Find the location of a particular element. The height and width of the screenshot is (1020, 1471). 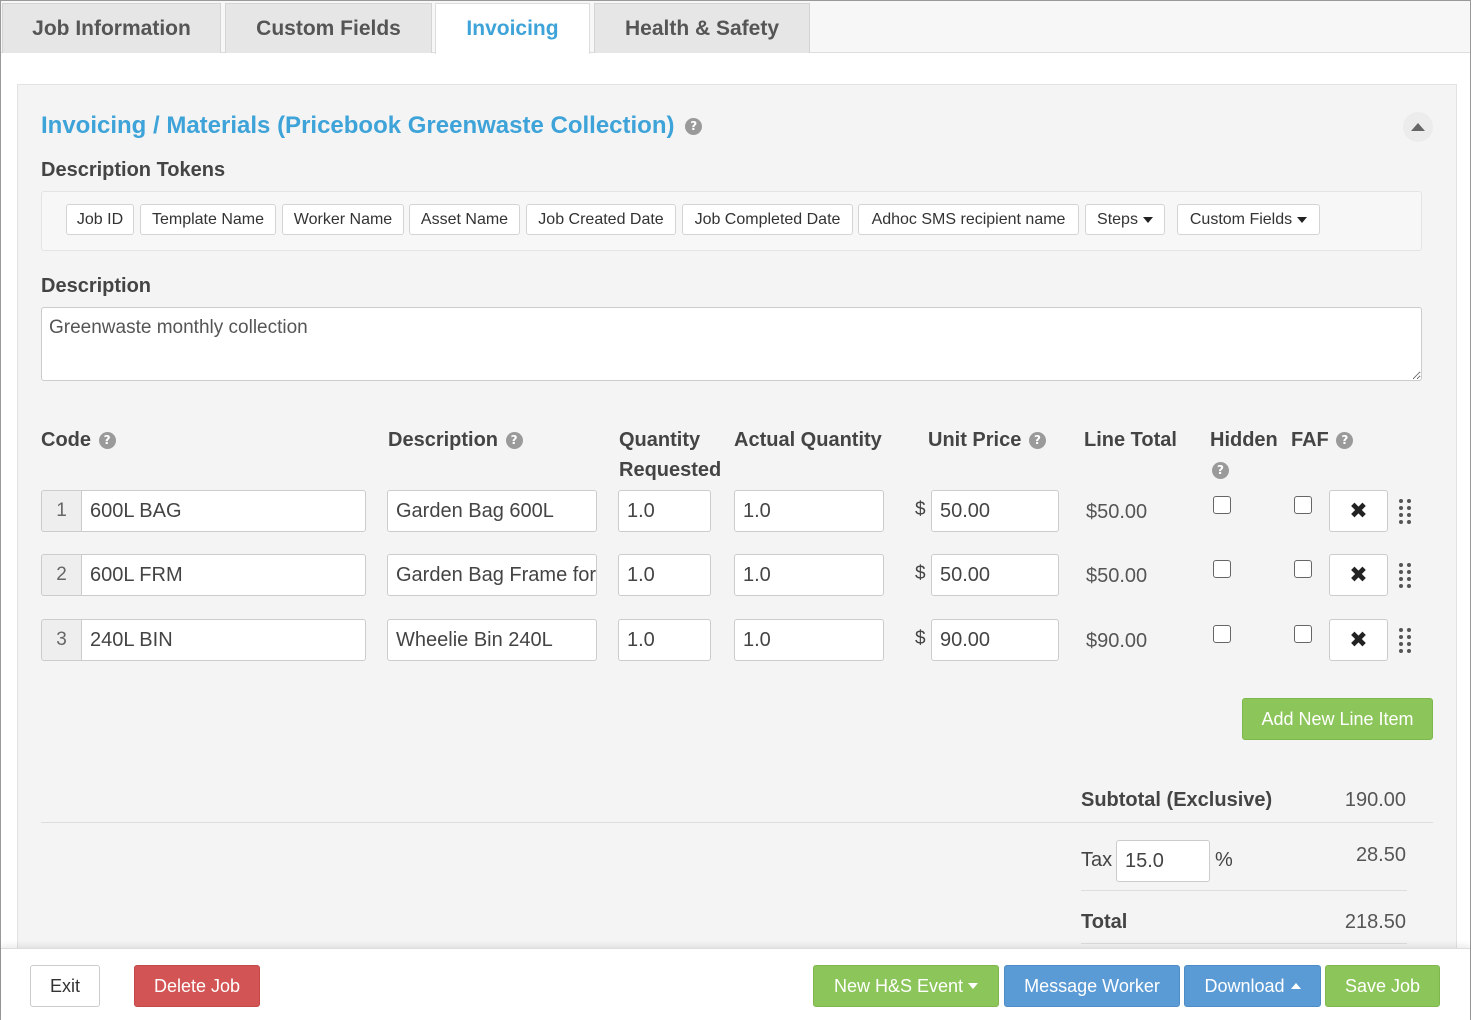

unit-price-input: 90.00 is located at coordinates (995, 640).